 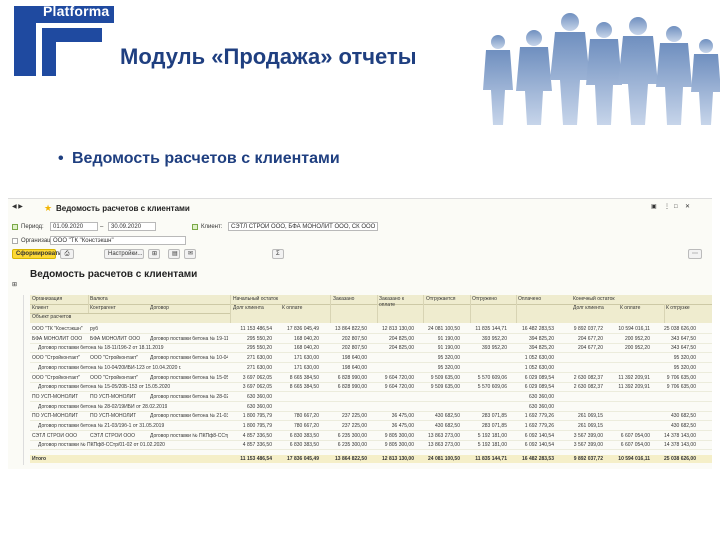 What do you see at coordinates (681, 387) in the screenshot?
I see `row-value: 9 706 635,00` at bounding box center [681, 387].